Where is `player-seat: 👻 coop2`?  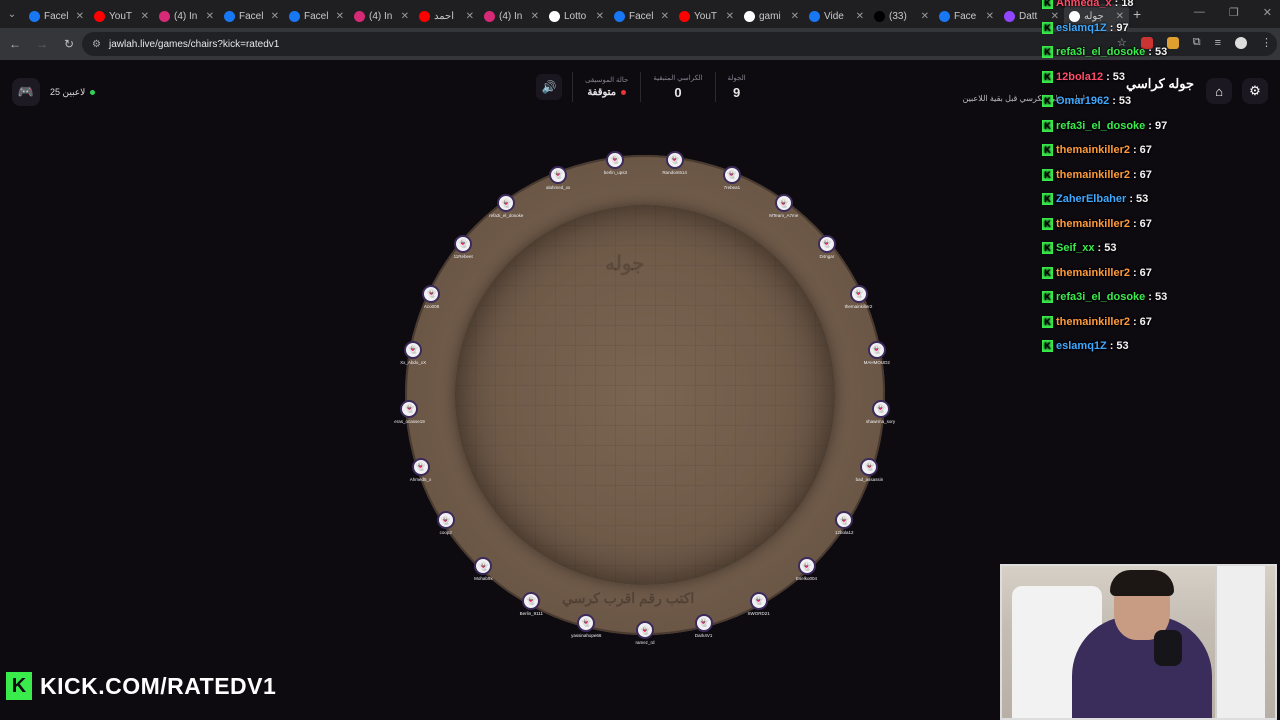 player-seat: 👻 coop2 is located at coordinates (446, 523).